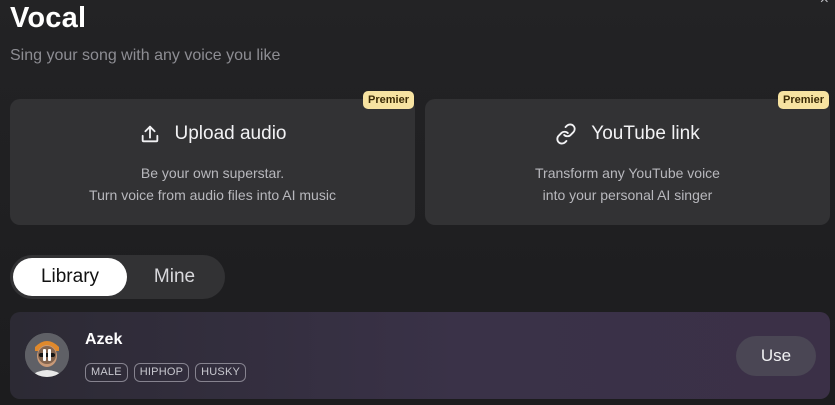  I want to click on use-button: Use, so click(776, 356).